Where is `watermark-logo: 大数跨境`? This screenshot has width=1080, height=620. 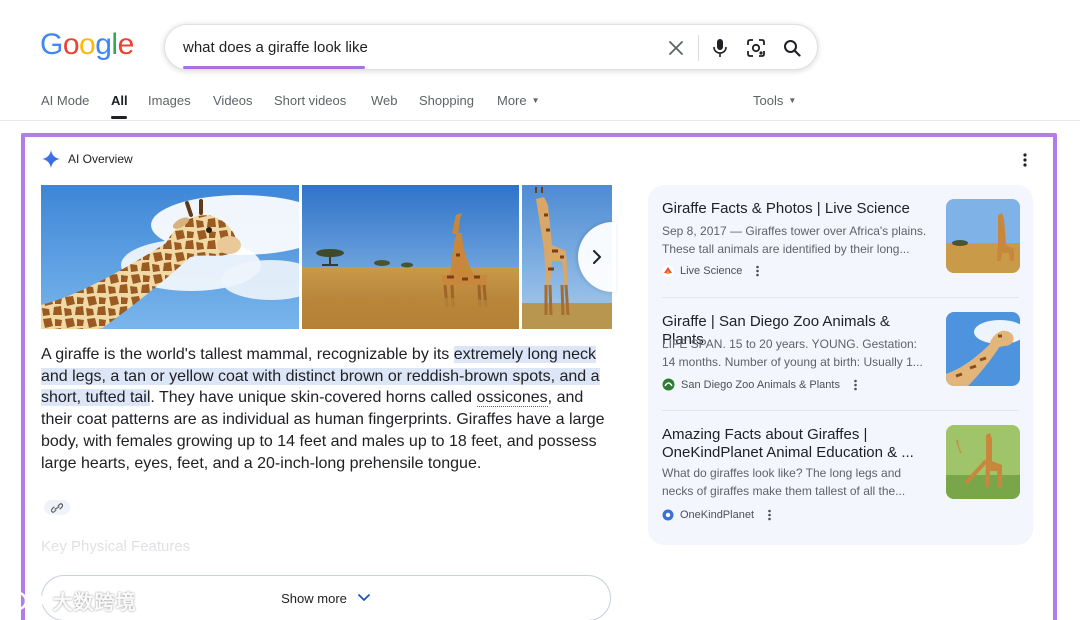
watermark-logo: 大数跨境 is located at coordinates (72, 600).